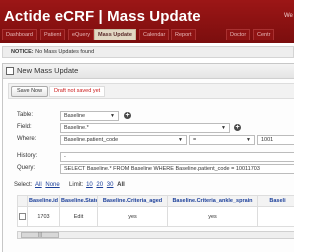 The height and width of the screenshot is (252, 320). Describe the element at coordinates (48, 70) in the screenshot. I see `dialog-title: New Mass Update` at that location.